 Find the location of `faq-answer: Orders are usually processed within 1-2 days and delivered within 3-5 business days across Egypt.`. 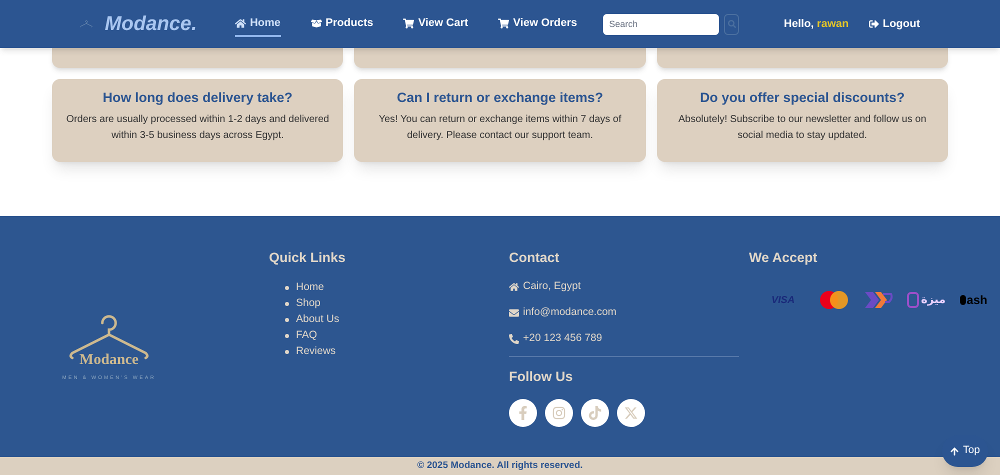

faq-answer: Orders are usually processed within 1-2 days and delivered within 3-5 business days across Egypt. is located at coordinates (197, 127).